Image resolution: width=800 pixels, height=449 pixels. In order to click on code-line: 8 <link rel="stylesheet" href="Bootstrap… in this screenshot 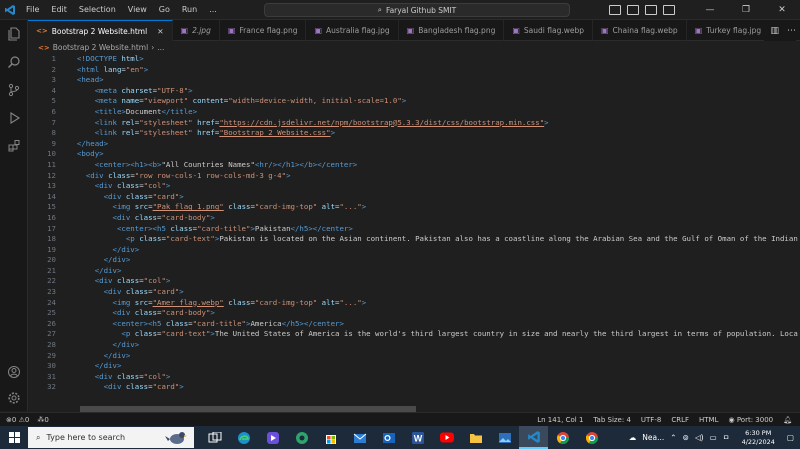, I will do `click(414, 133)`.